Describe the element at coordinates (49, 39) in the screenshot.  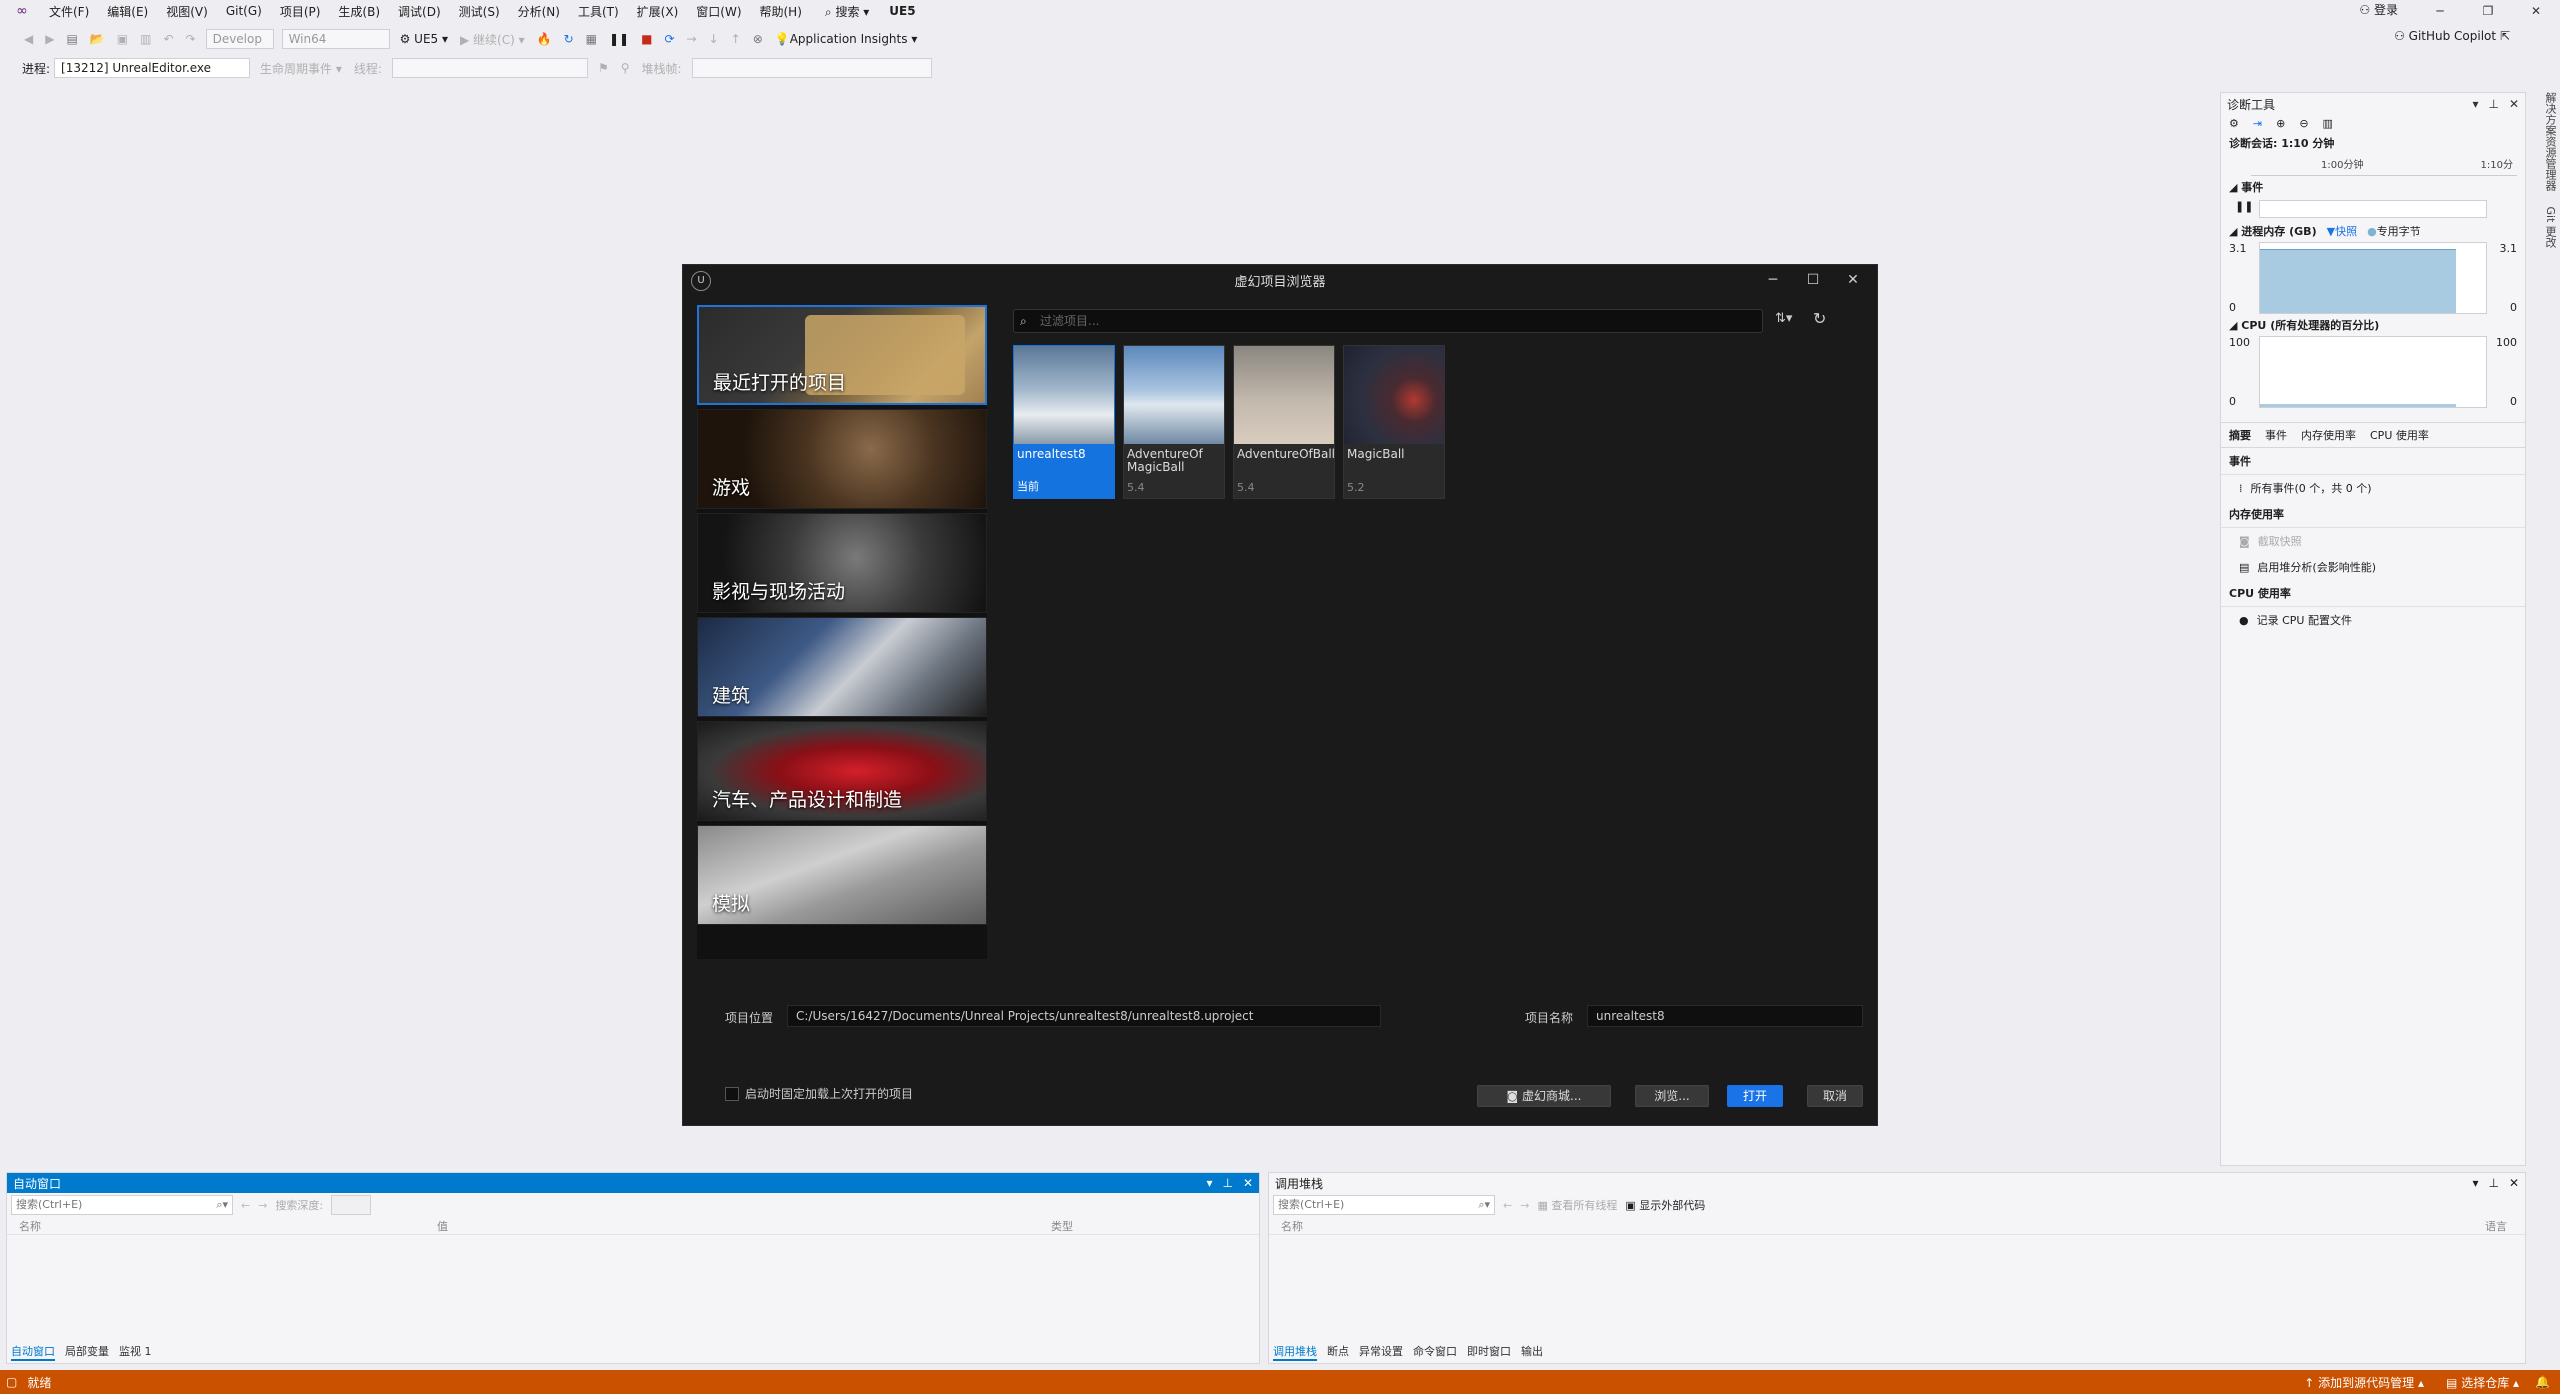
I see `forward-icon: ▶` at that location.